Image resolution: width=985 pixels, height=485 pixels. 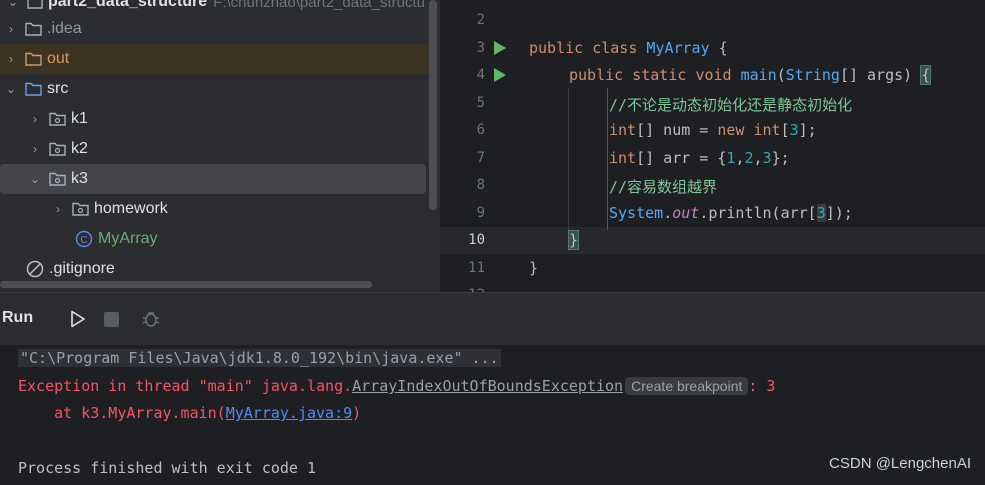 What do you see at coordinates (128, 5) in the screenshot?
I see `tree-root-label: part2_data_structure` at bounding box center [128, 5].